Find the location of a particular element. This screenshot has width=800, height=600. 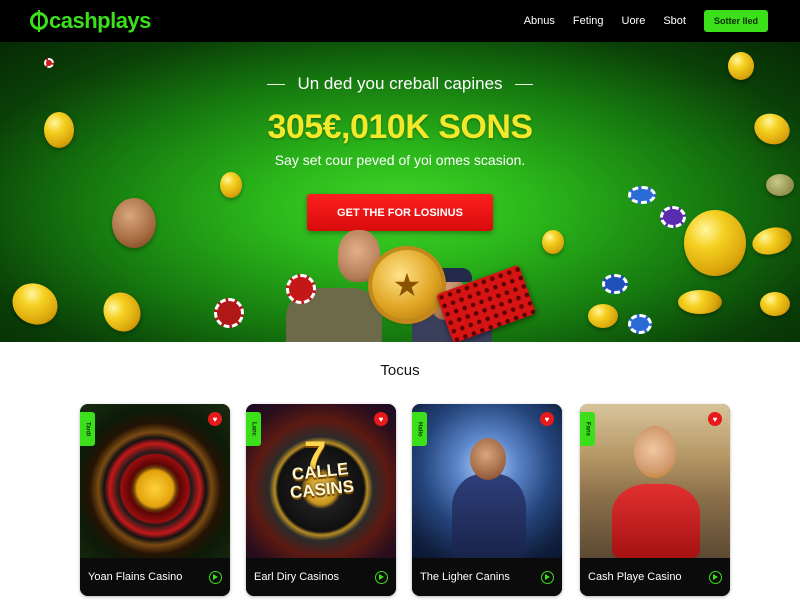

nav-link-4: Sbot is located at coordinates (674, 21).